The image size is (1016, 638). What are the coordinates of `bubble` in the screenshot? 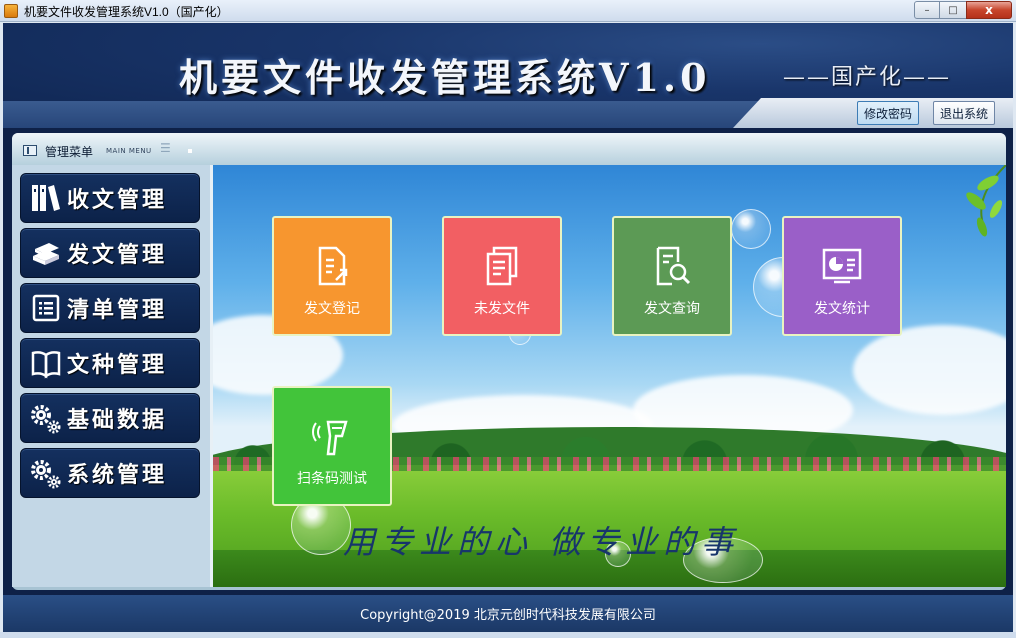 It's located at (751, 229).